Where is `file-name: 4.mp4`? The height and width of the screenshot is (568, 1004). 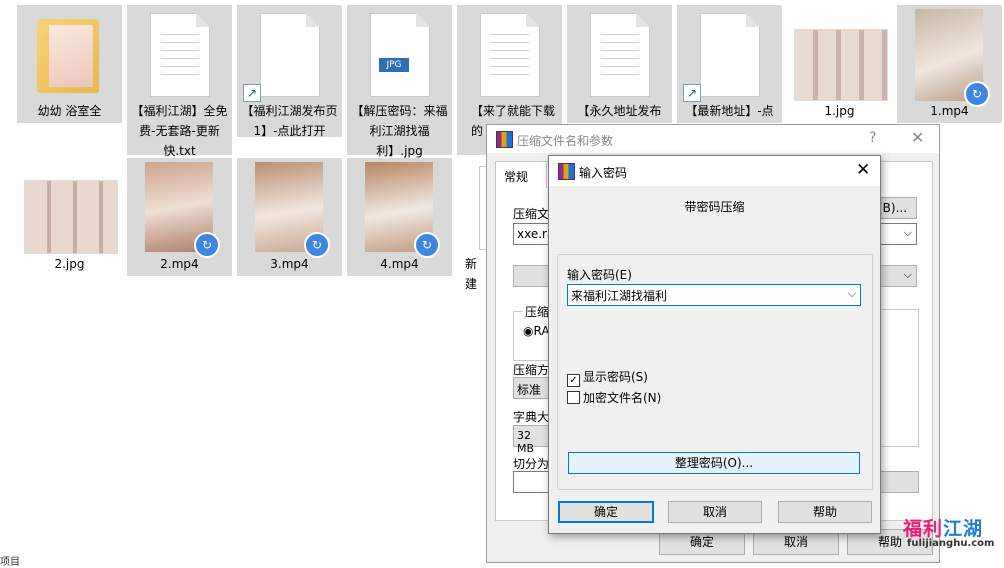
file-name: 4.mp4 is located at coordinates (399, 264).